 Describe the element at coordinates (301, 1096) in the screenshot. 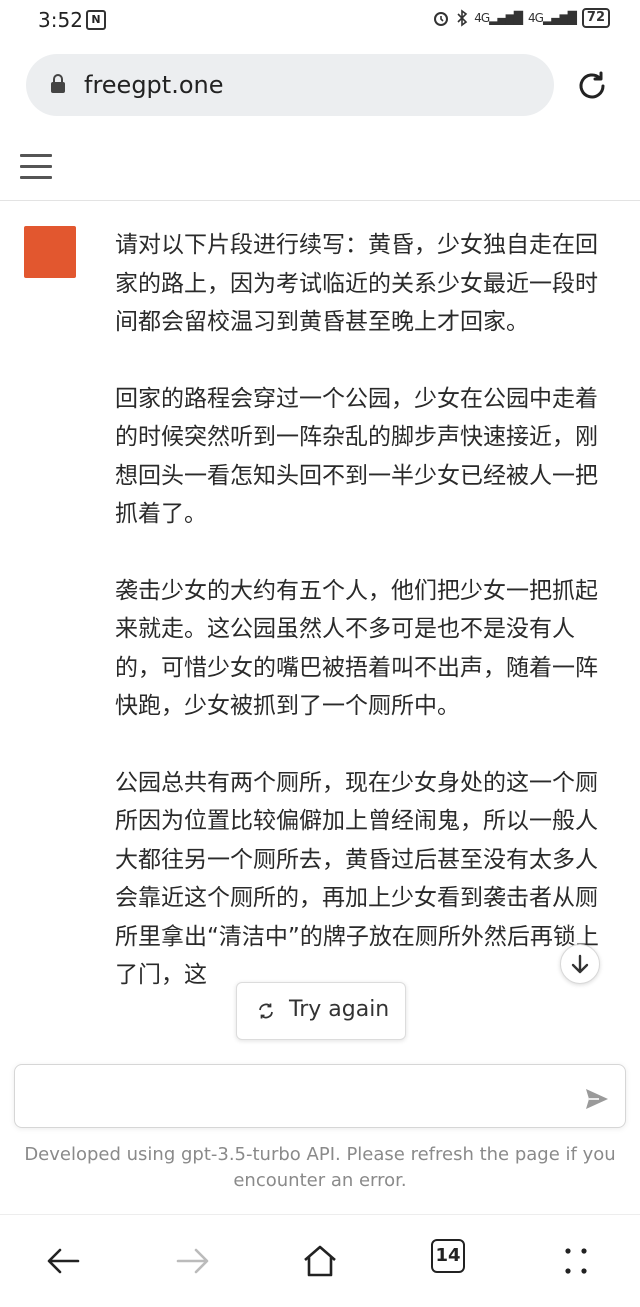

I see `chat-input` at that location.